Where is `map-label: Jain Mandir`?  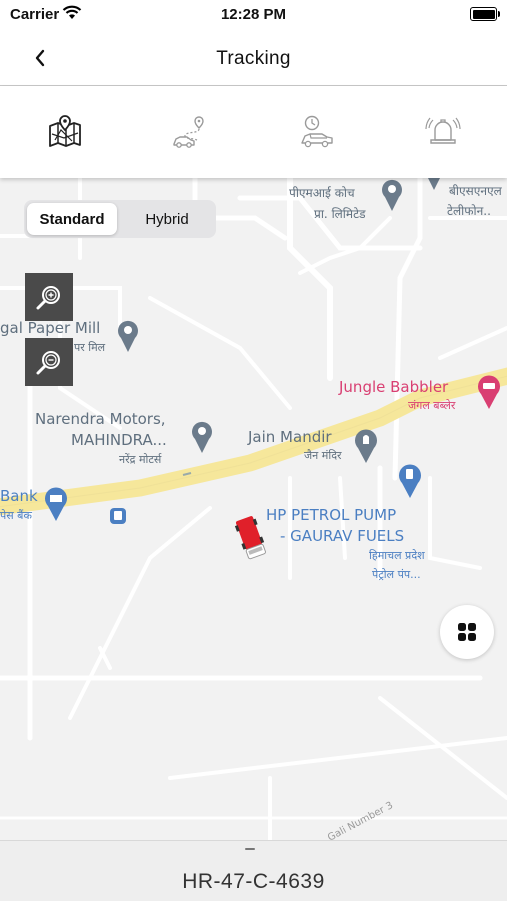
map-label: Jain Mandir is located at coordinates (290, 437).